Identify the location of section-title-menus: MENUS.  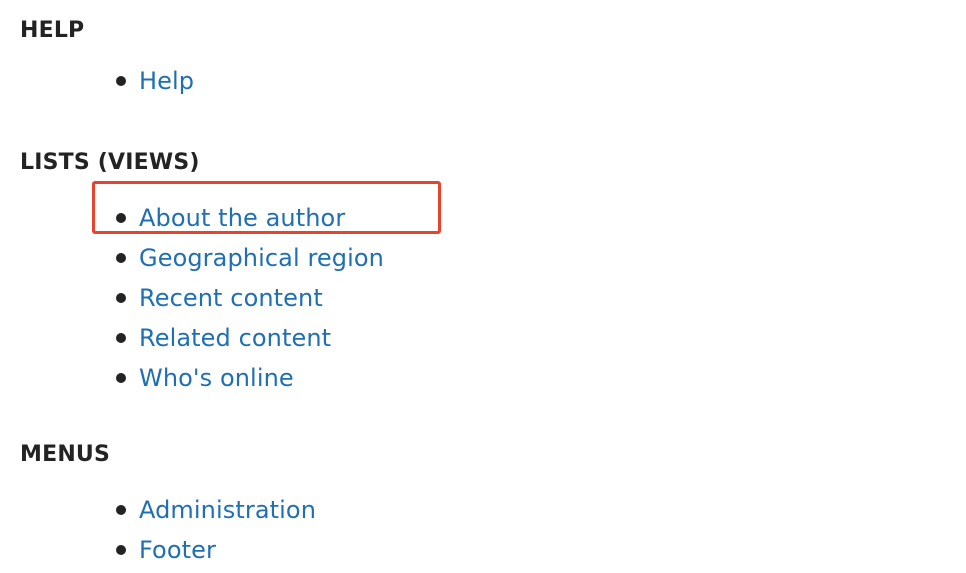
(65, 454).